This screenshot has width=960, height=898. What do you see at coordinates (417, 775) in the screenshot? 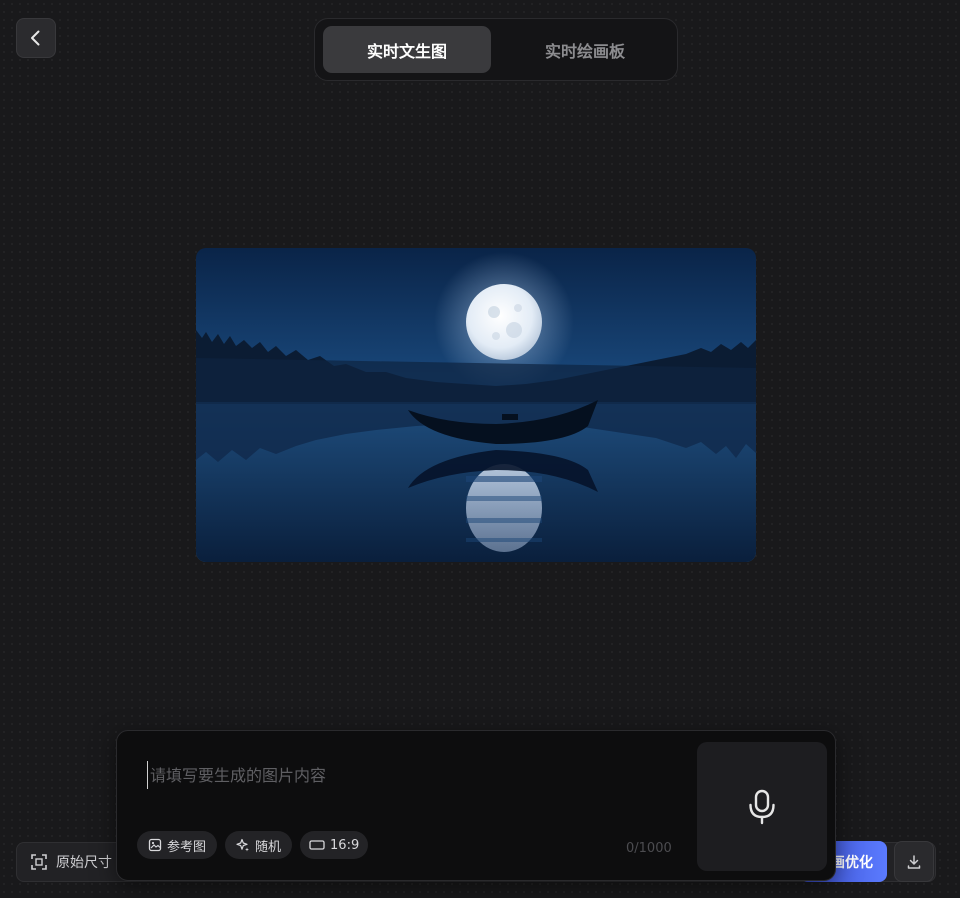
I see `prompt-input` at bounding box center [417, 775].